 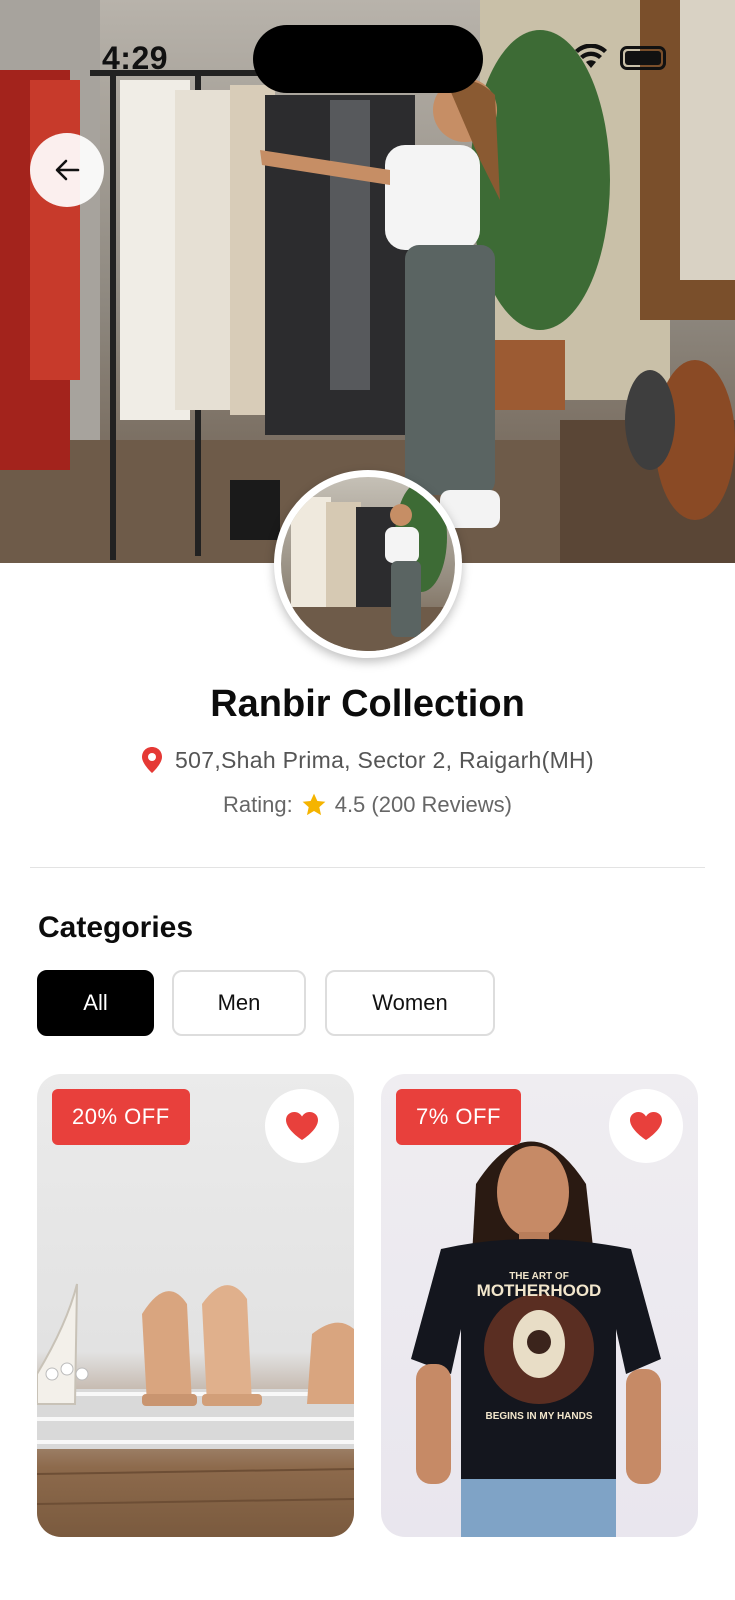 I want to click on status-bar: 4:29, so click(x=367, y=55).